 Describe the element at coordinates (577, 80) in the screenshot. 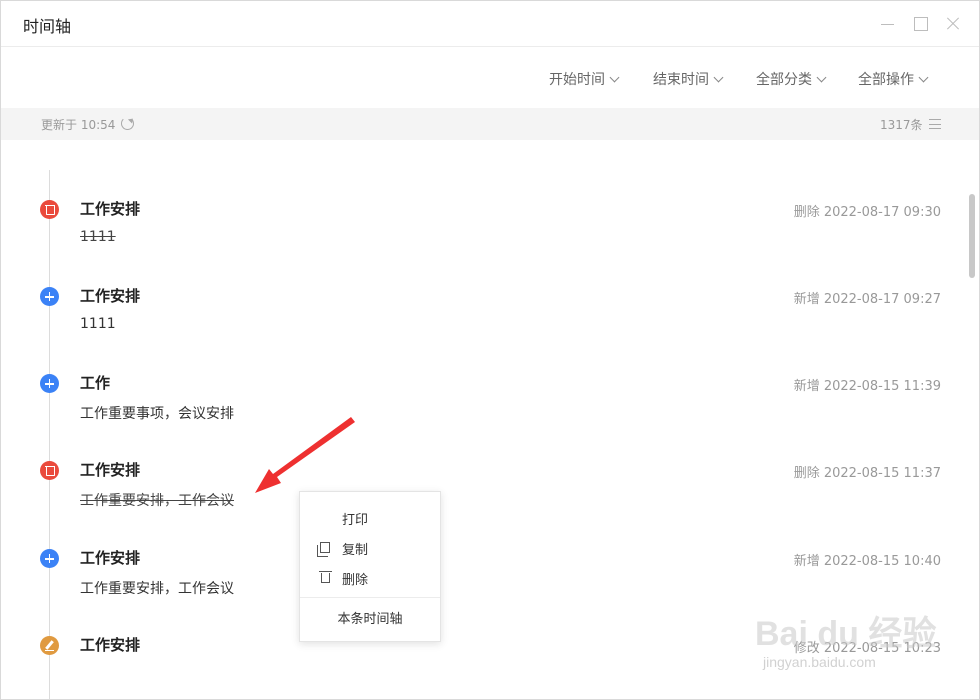

I see `start-time-label: 开始时间` at that location.